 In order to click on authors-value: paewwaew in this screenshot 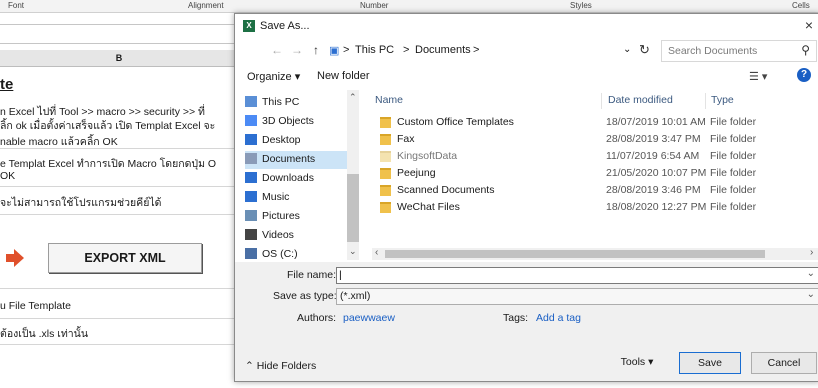, I will do `click(369, 318)`.